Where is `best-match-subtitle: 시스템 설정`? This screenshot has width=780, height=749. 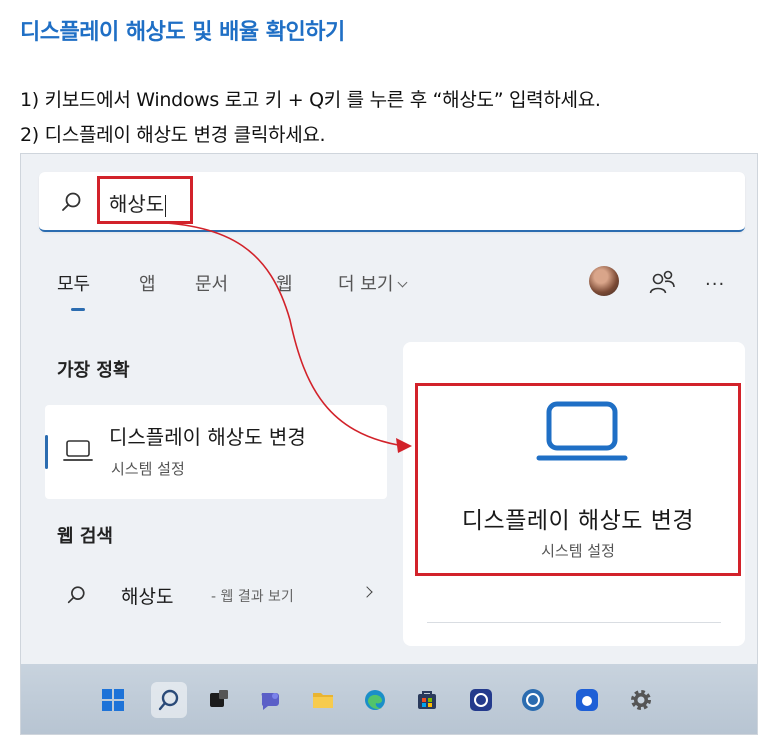 best-match-subtitle: 시스템 설정 is located at coordinates (148, 469).